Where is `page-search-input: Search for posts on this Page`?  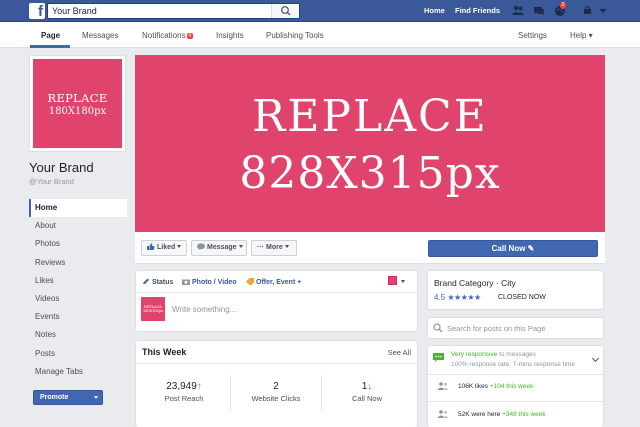
page-search-input: Search for posts on this Page is located at coordinates (496, 328).